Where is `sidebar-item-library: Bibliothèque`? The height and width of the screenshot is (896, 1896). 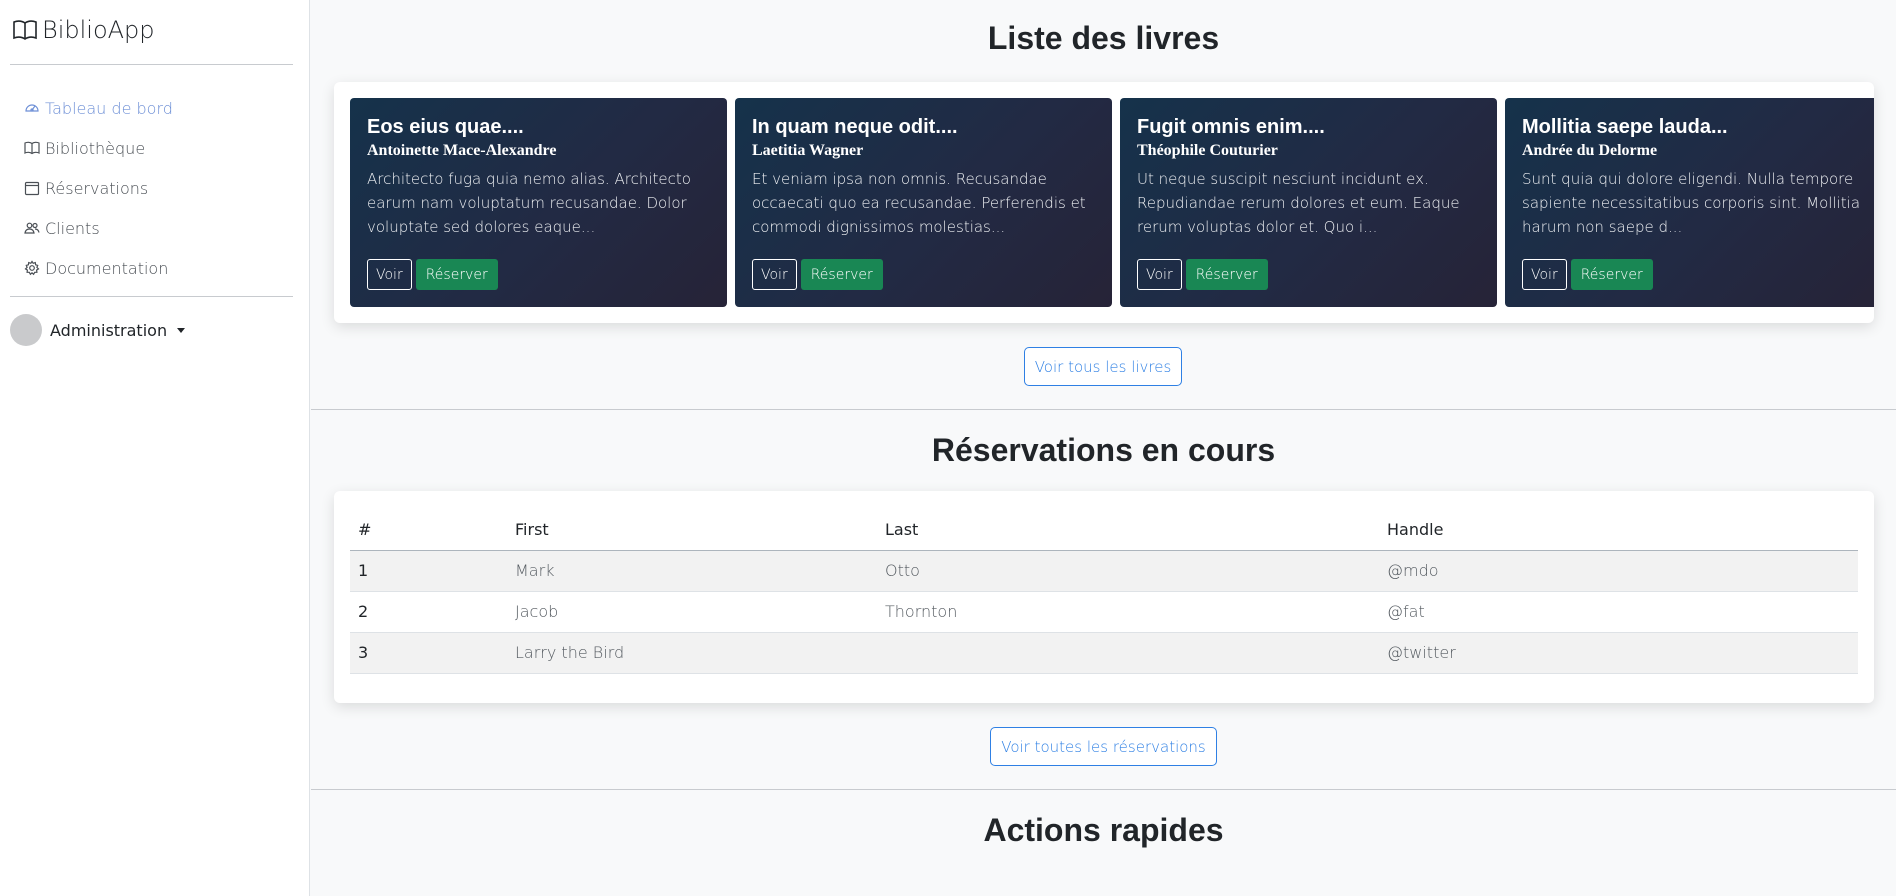 sidebar-item-library: Bibliothèque is located at coordinates (98, 148).